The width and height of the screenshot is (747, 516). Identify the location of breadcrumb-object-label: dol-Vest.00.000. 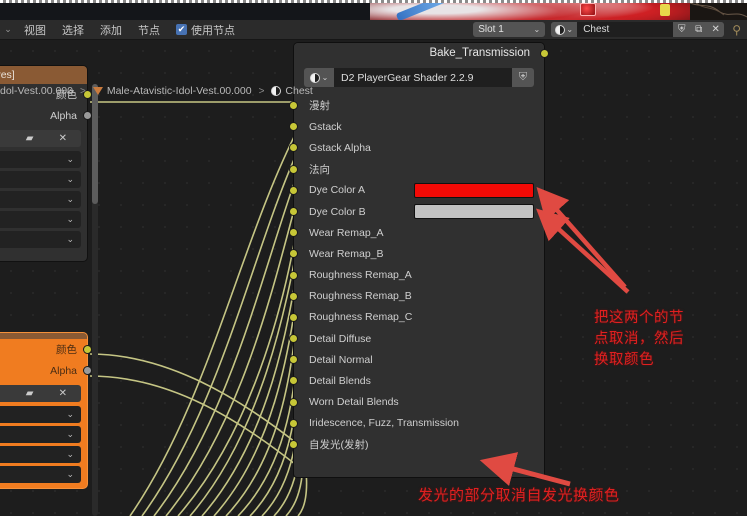
(36, 91).